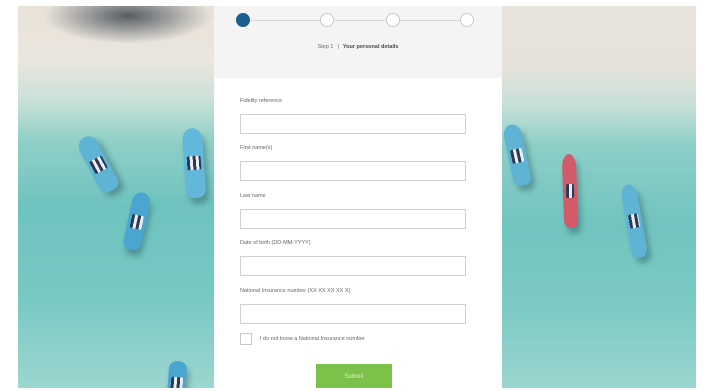 This screenshot has height=391, width=710. I want to click on last-name-label: Last name, so click(253, 196).